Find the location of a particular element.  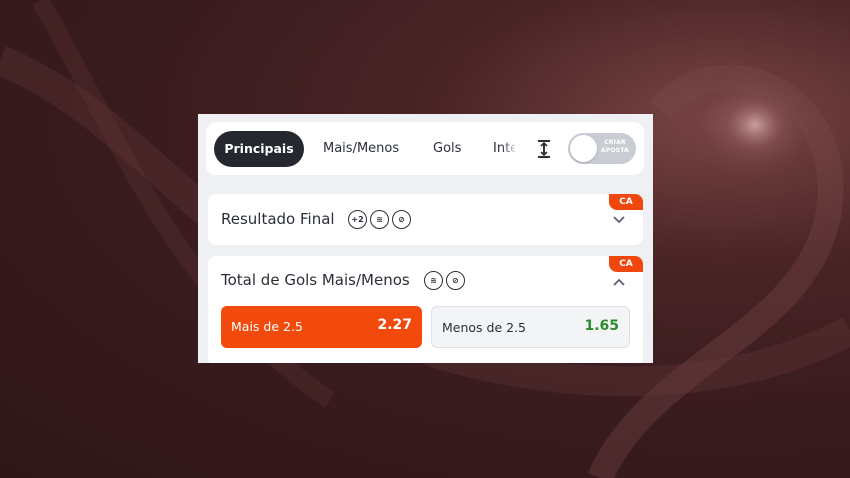

market-feature-icons: ≋ ⊘ is located at coordinates (444, 280).